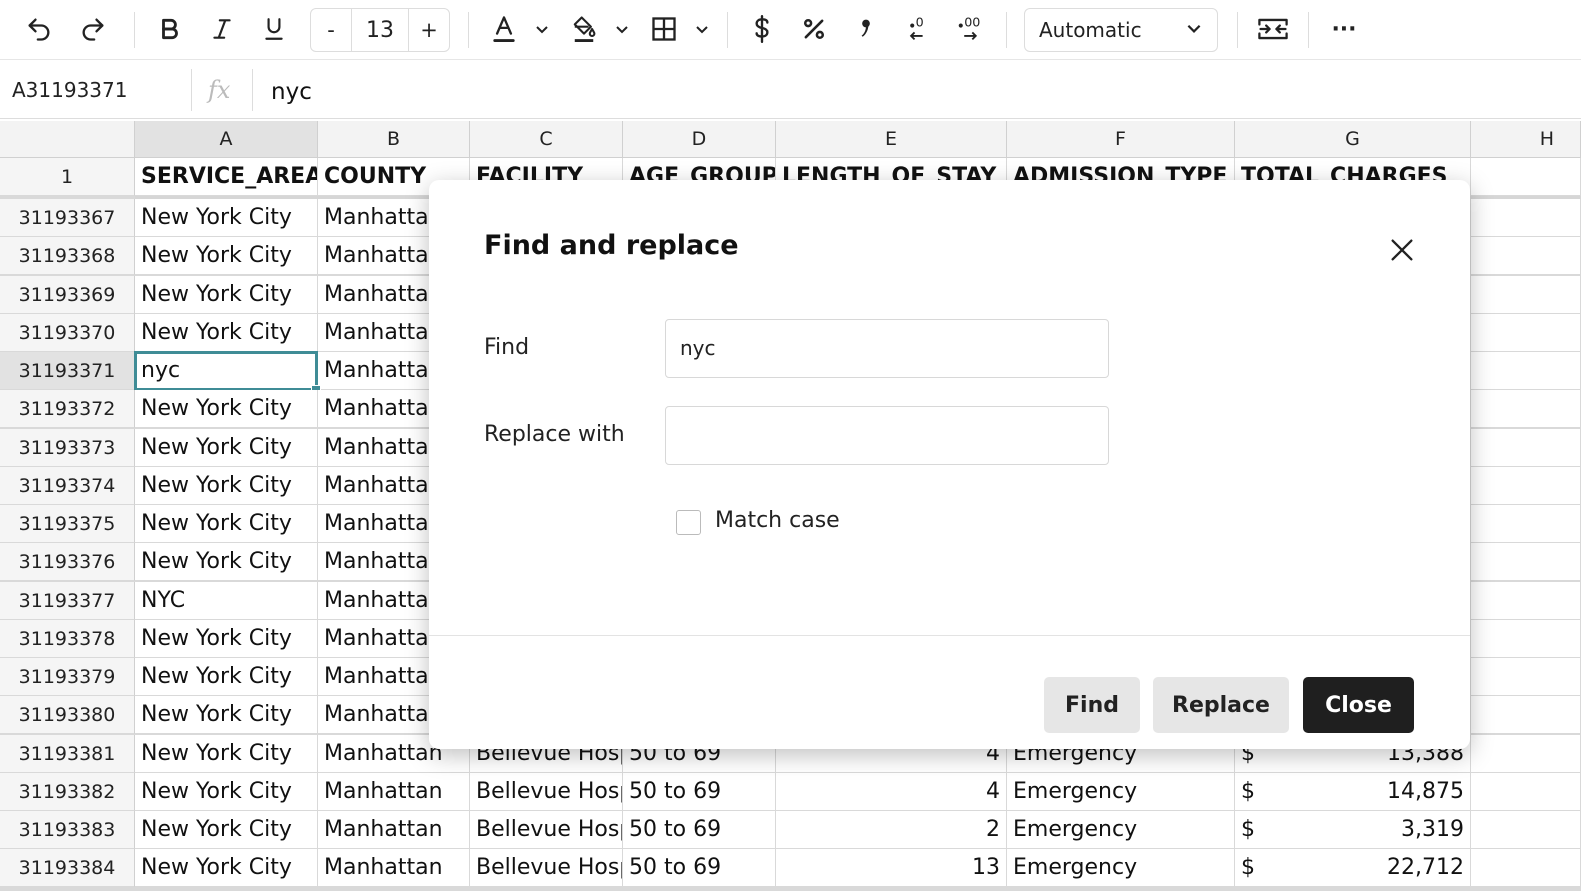  Describe the element at coordinates (170, 29) in the screenshot. I see `bold-icon` at that location.